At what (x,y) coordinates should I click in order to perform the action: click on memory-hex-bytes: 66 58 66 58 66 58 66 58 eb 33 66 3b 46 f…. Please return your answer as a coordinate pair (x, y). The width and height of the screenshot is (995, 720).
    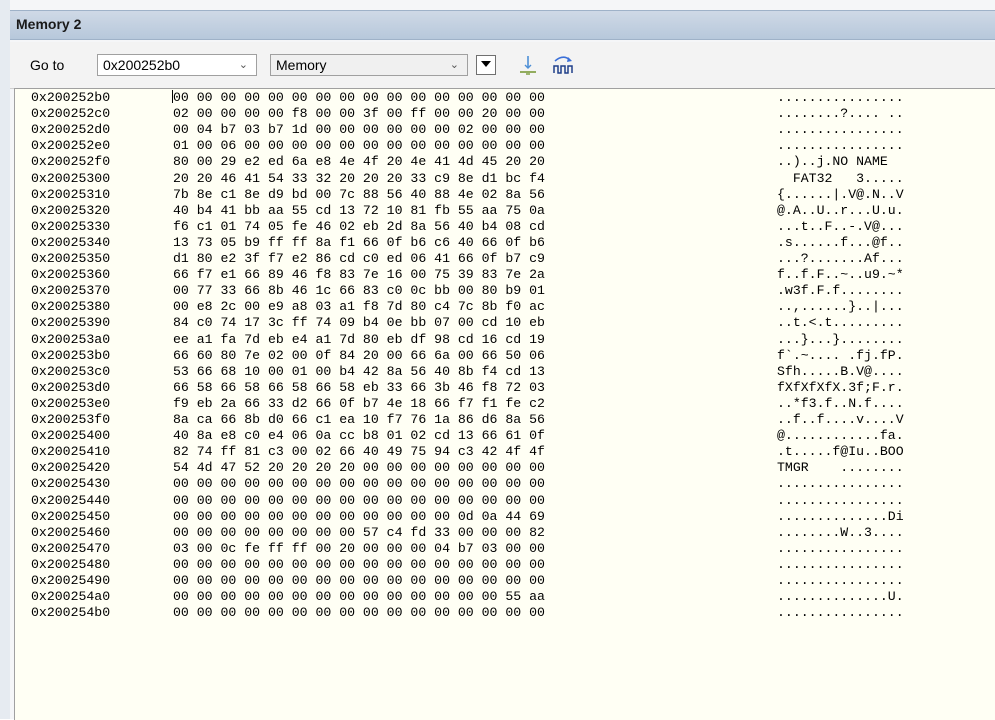
    Looking at the image, I should click on (359, 387).